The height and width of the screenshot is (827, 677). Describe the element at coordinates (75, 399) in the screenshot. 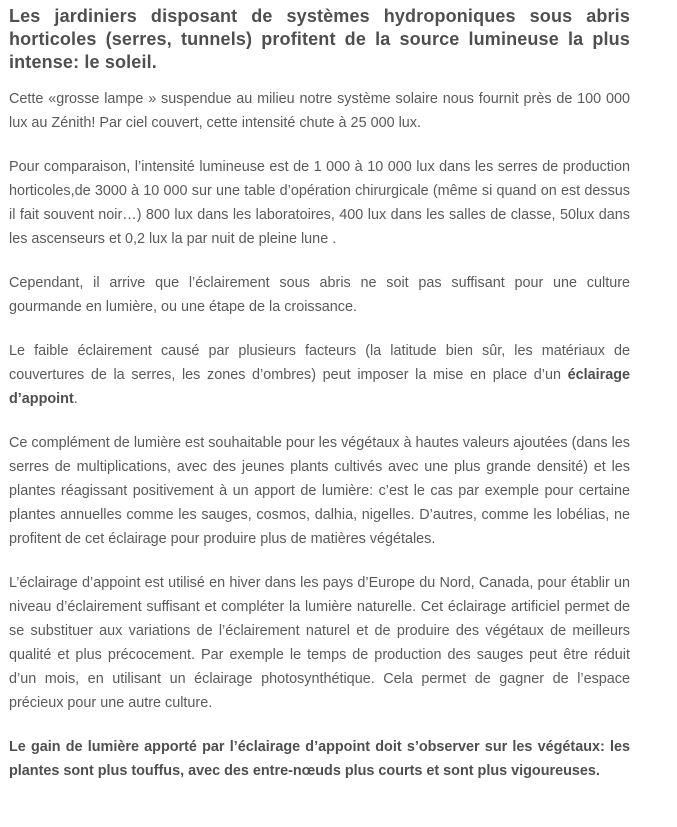

I see `paragraph-weak-lighting-end: .` at that location.